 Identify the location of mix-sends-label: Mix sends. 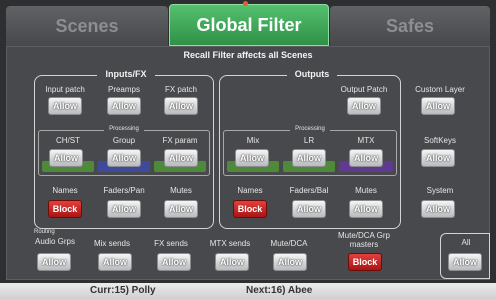
(111, 243).